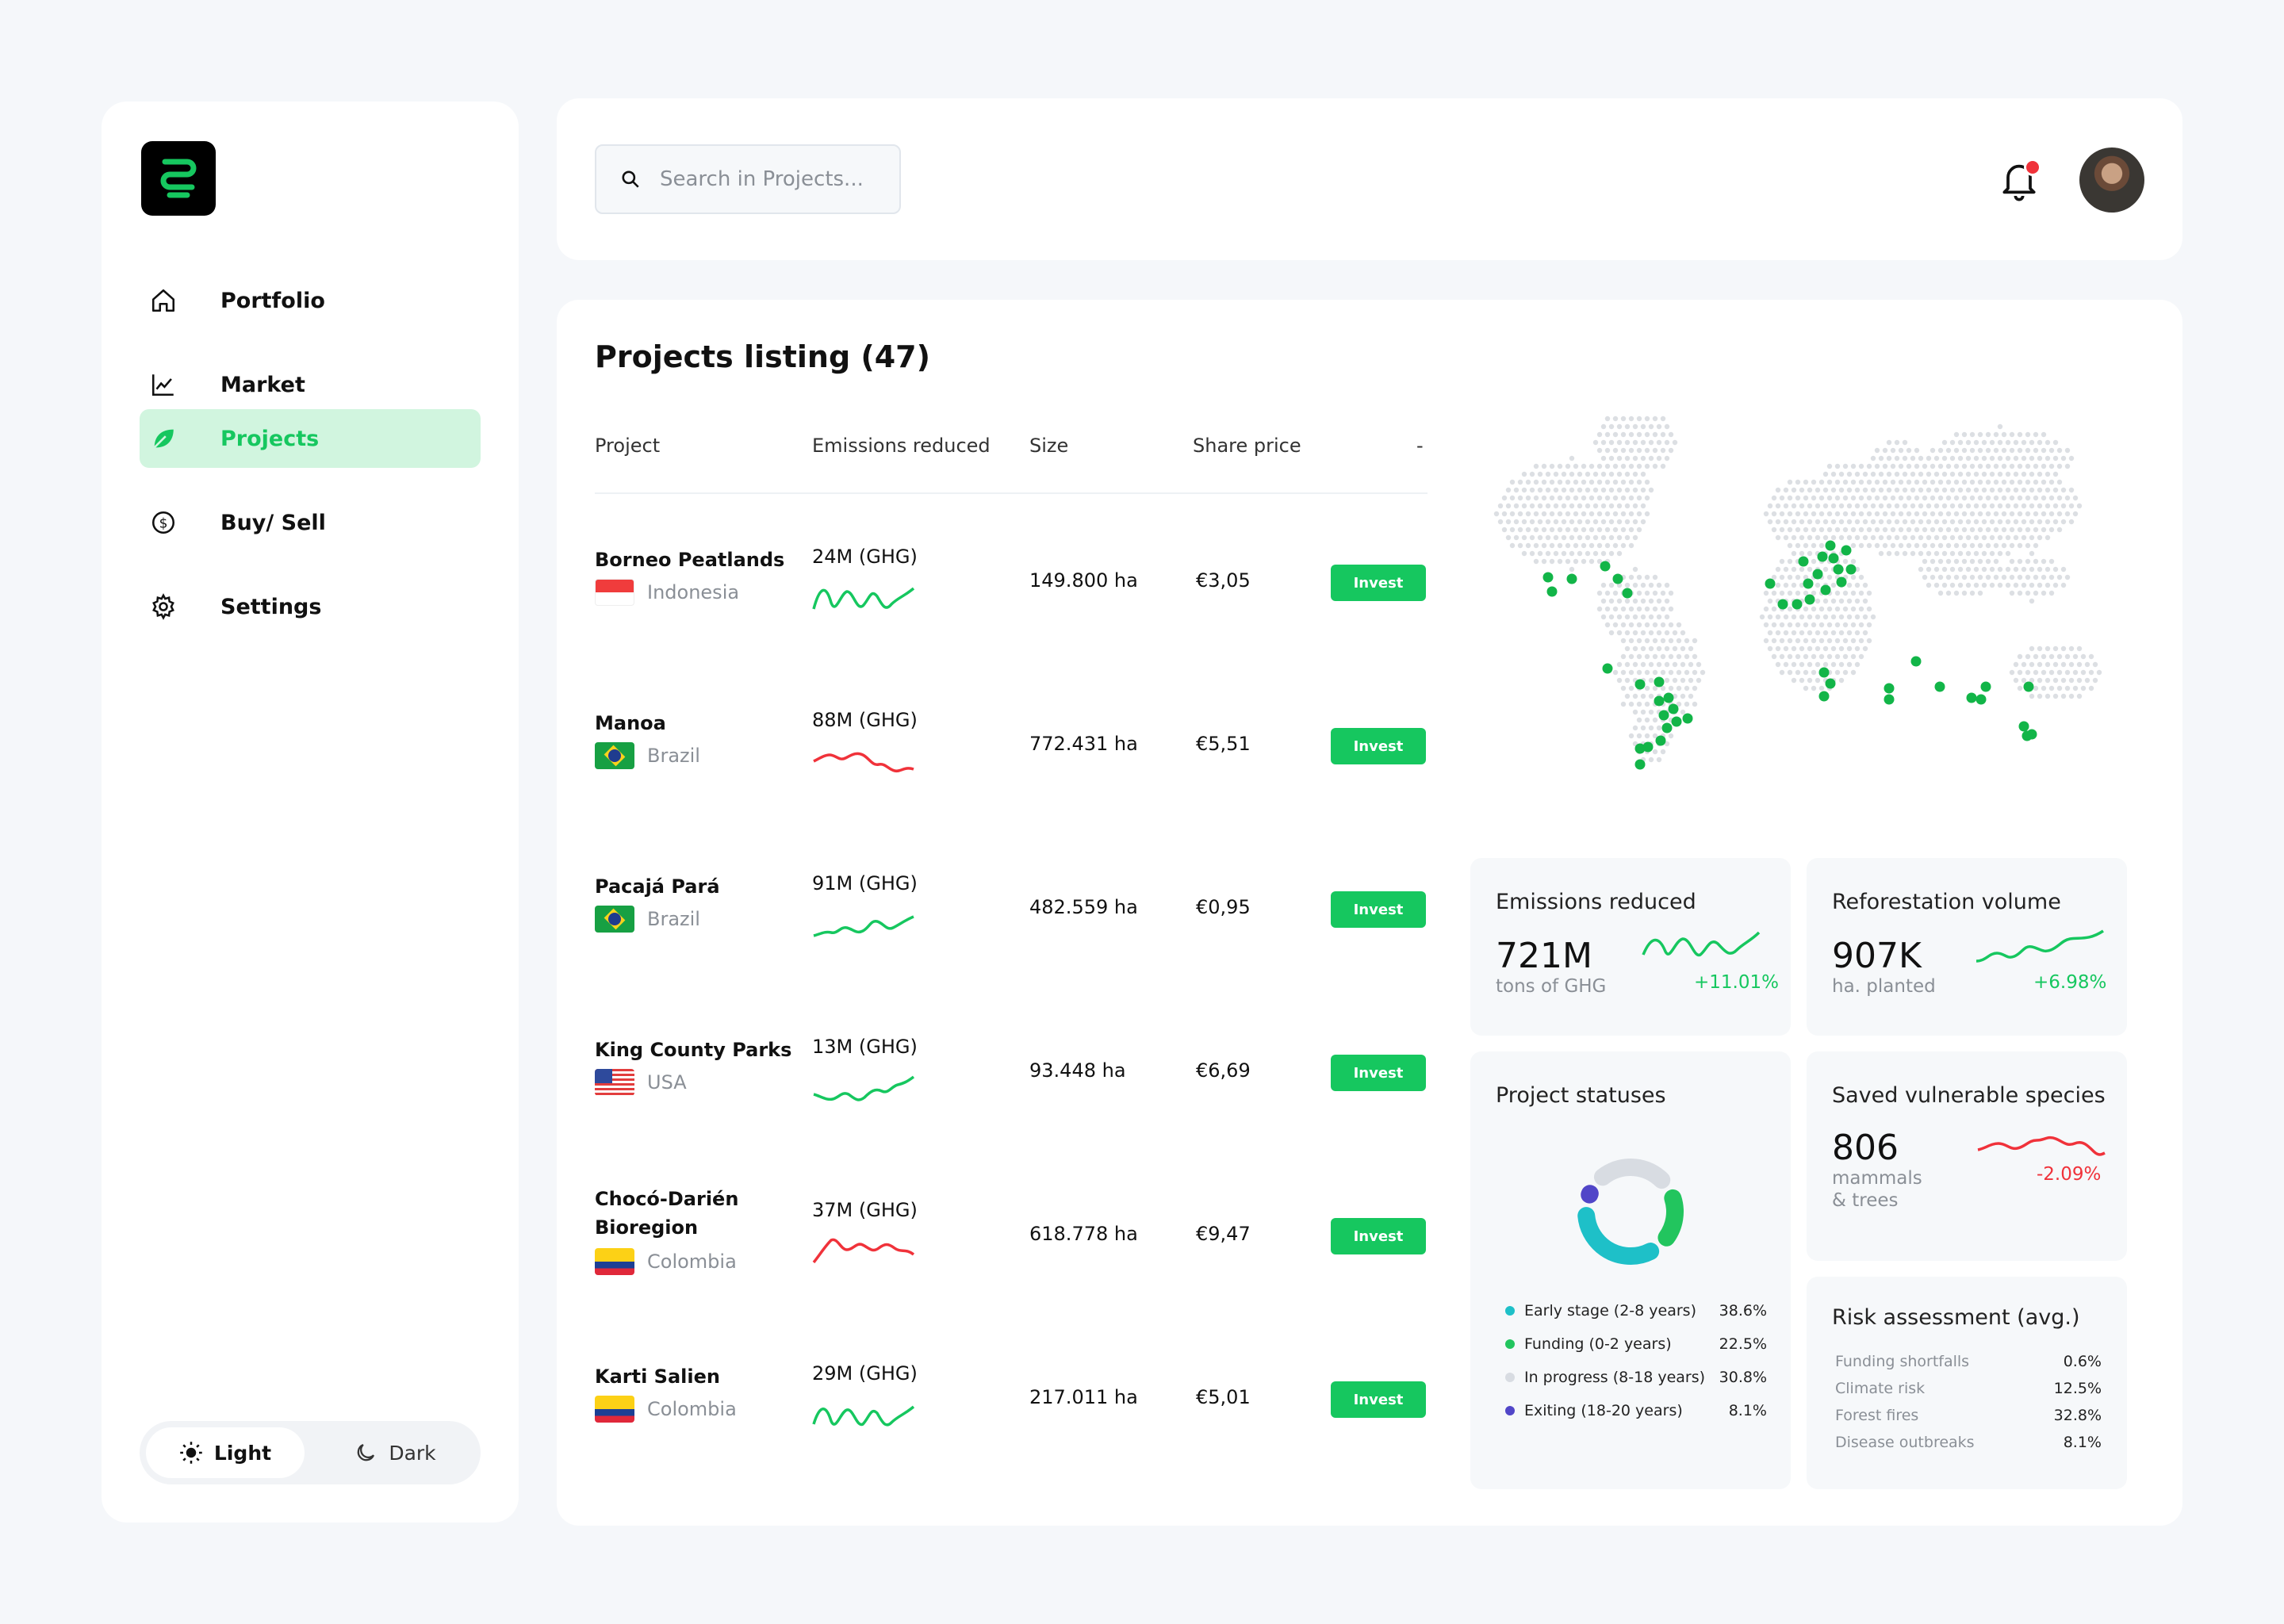 This screenshot has width=2284, height=1624. I want to click on country-name: USA, so click(667, 1082).